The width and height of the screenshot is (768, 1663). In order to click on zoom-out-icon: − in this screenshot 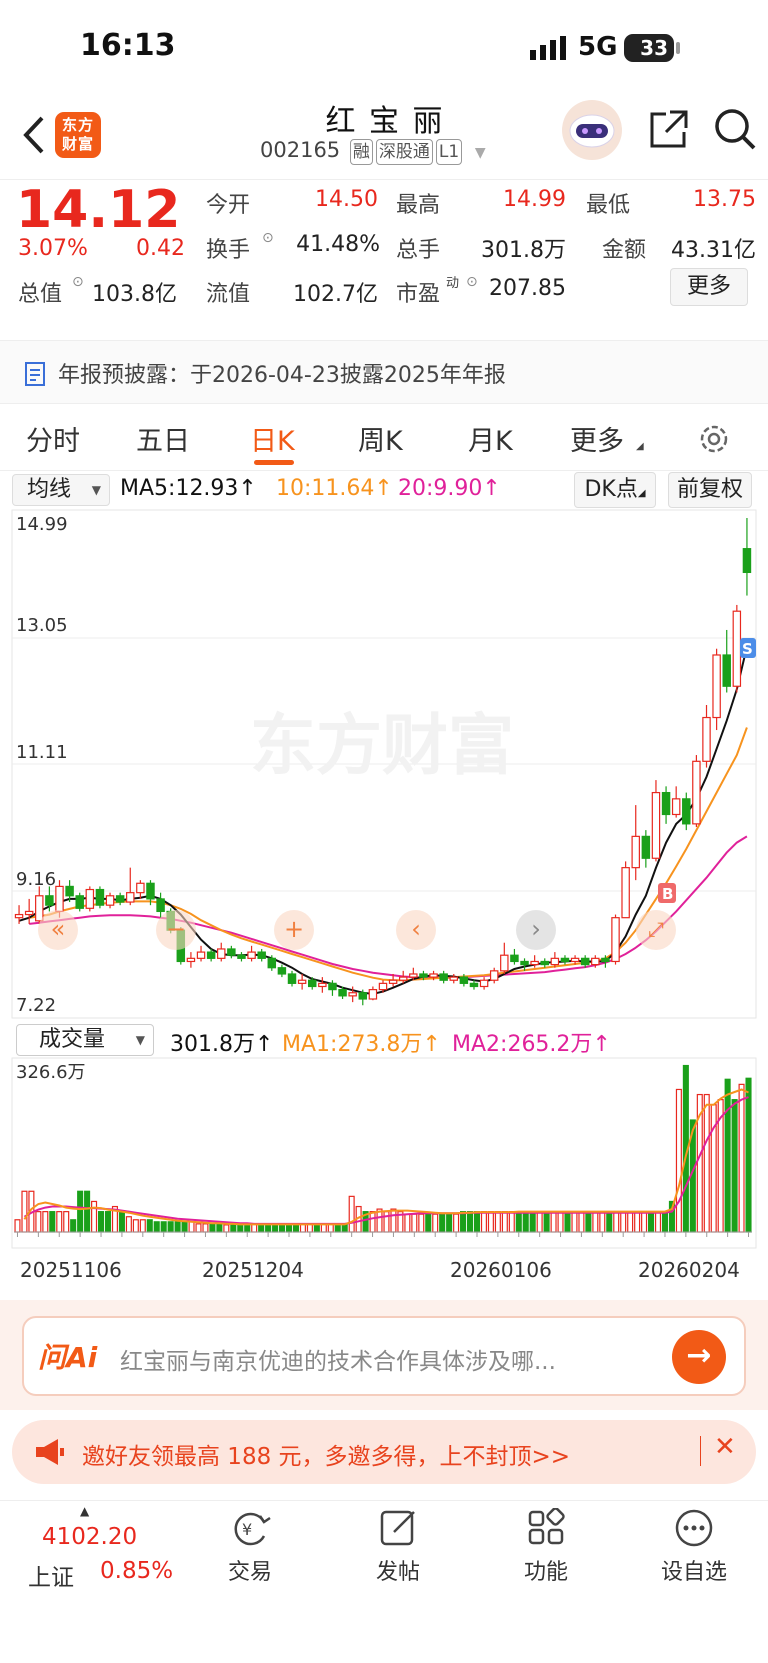, I will do `click(176, 930)`.